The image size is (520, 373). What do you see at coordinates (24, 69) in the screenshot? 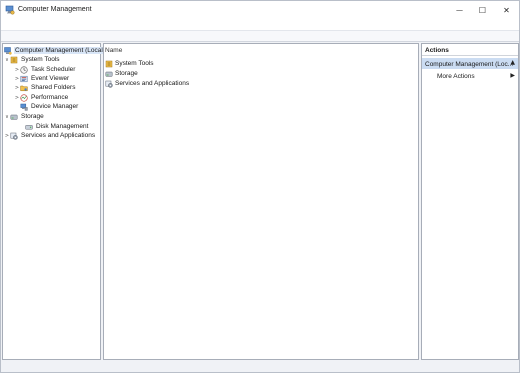
I see `clock-icon` at bounding box center [24, 69].